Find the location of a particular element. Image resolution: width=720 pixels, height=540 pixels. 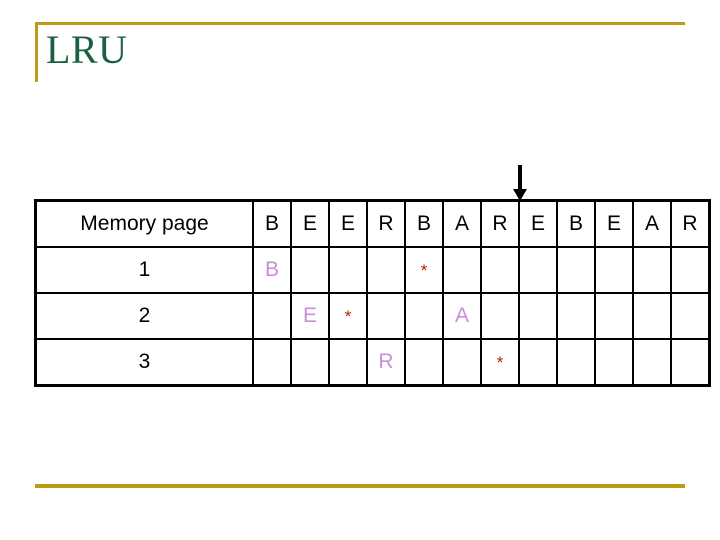

frame-cell: R is located at coordinates (386, 362).